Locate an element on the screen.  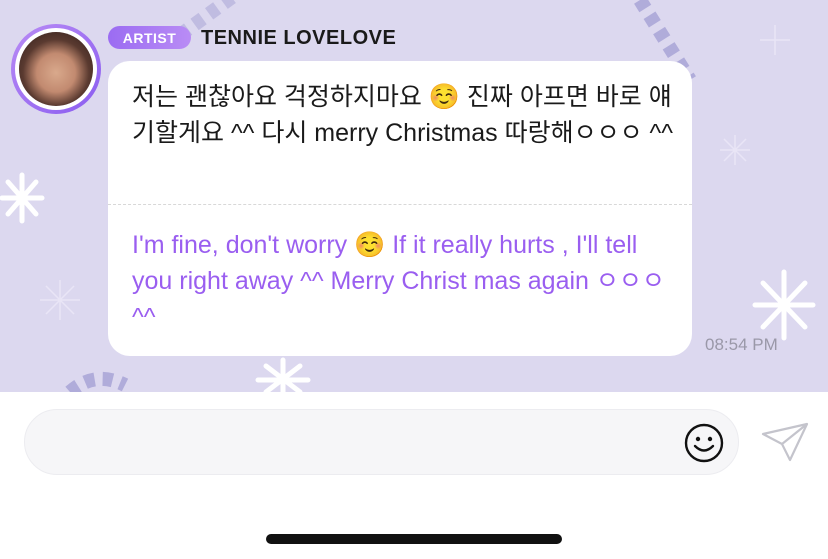
sender-name: TENNIE LOVELOVE is located at coordinates (299, 38).